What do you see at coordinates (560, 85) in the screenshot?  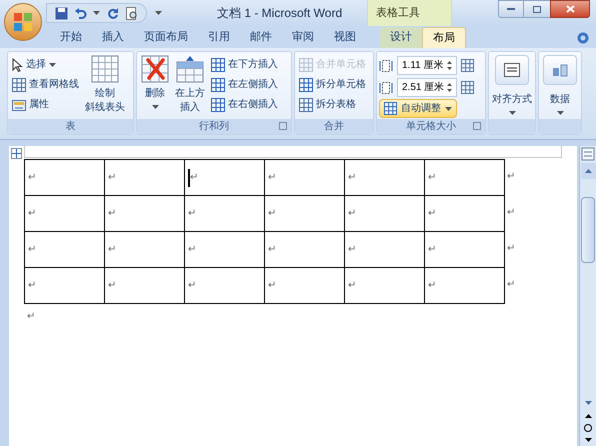 I see `ribbon-large-button: 数据` at bounding box center [560, 85].